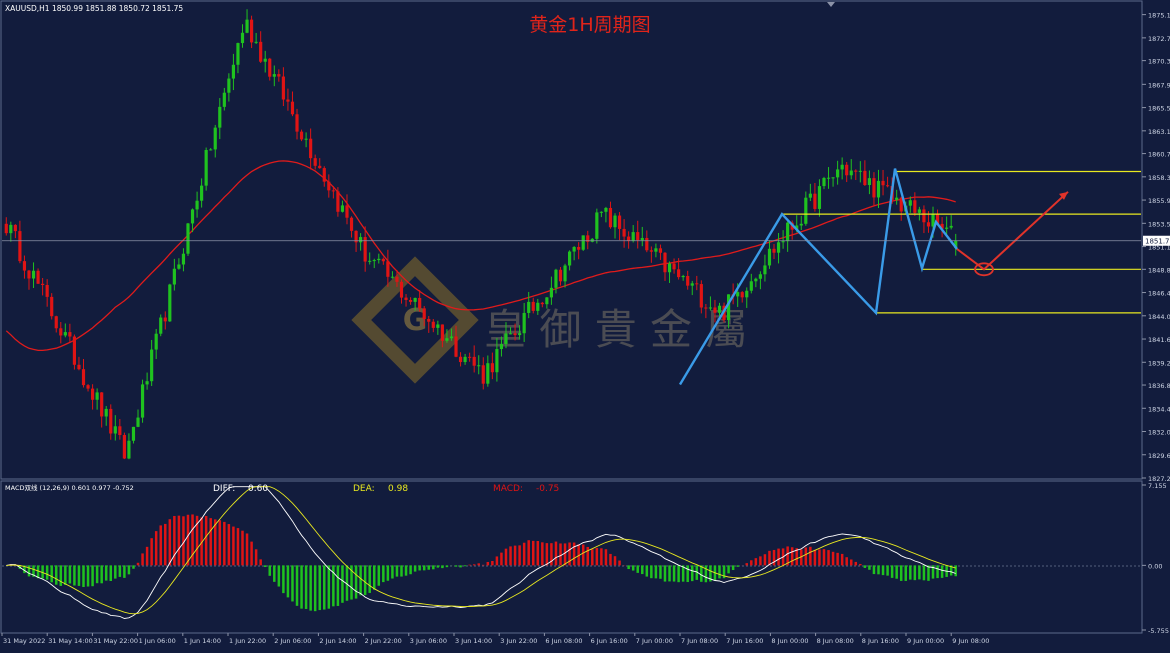  I want to click on macd-tick-label: 0.00, so click(1155, 566).